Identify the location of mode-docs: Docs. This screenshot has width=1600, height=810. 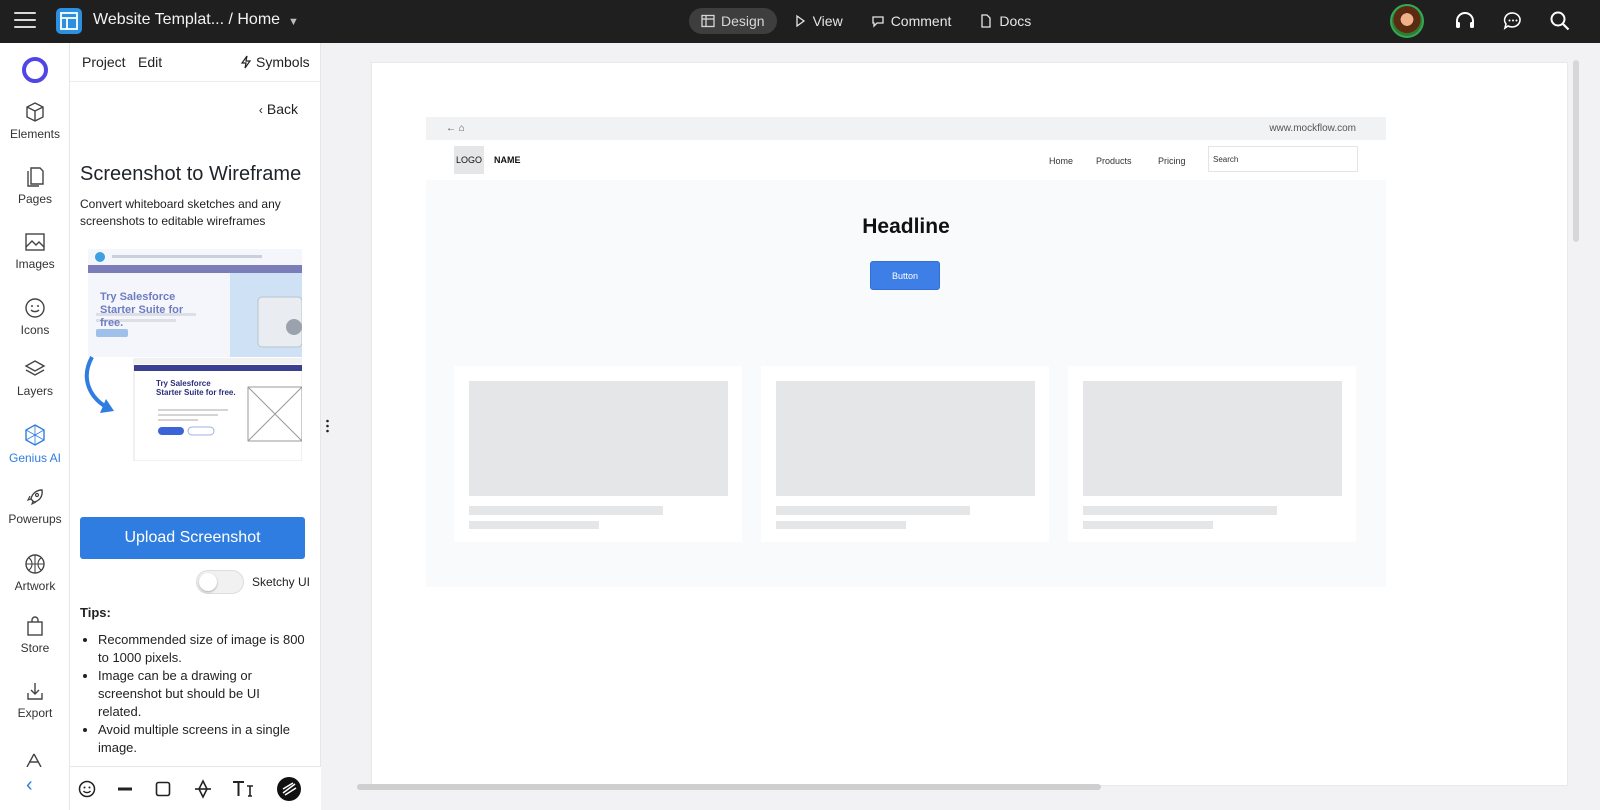
(1005, 21).